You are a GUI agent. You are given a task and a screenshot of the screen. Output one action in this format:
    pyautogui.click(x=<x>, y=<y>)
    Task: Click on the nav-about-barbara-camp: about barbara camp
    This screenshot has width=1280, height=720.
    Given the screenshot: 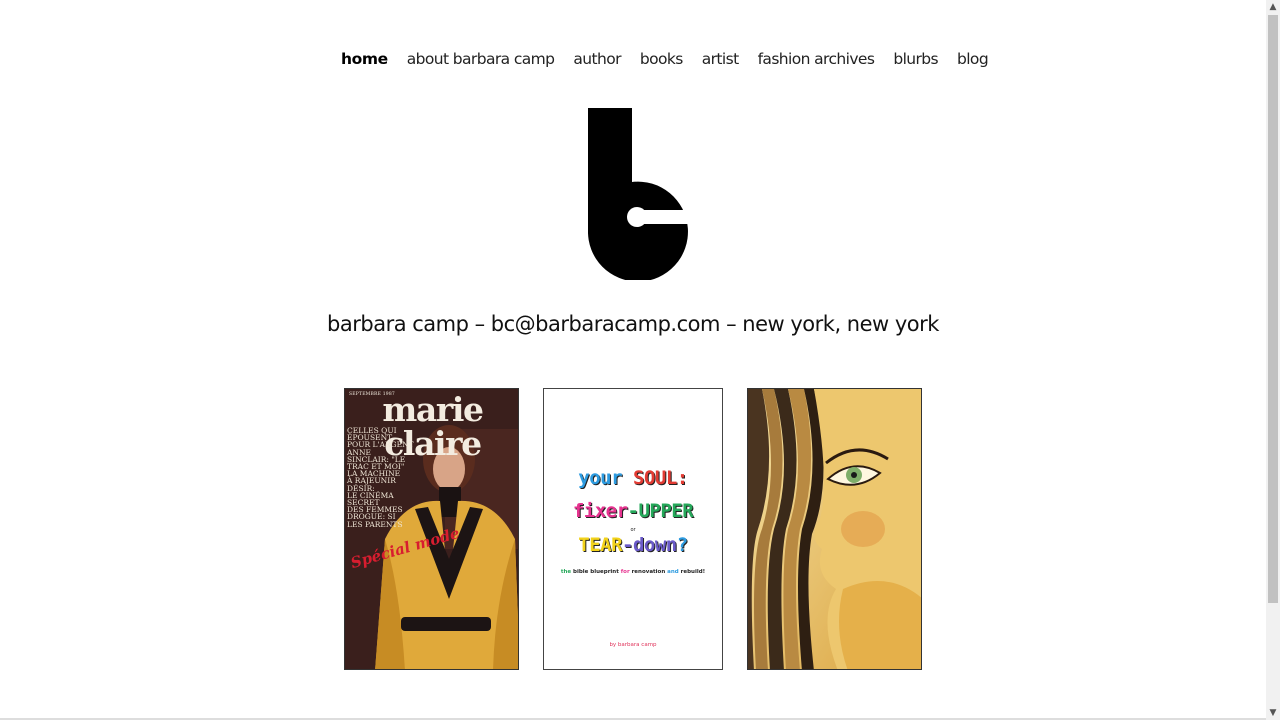 What is the action you would take?
    pyautogui.click(x=481, y=59)
    